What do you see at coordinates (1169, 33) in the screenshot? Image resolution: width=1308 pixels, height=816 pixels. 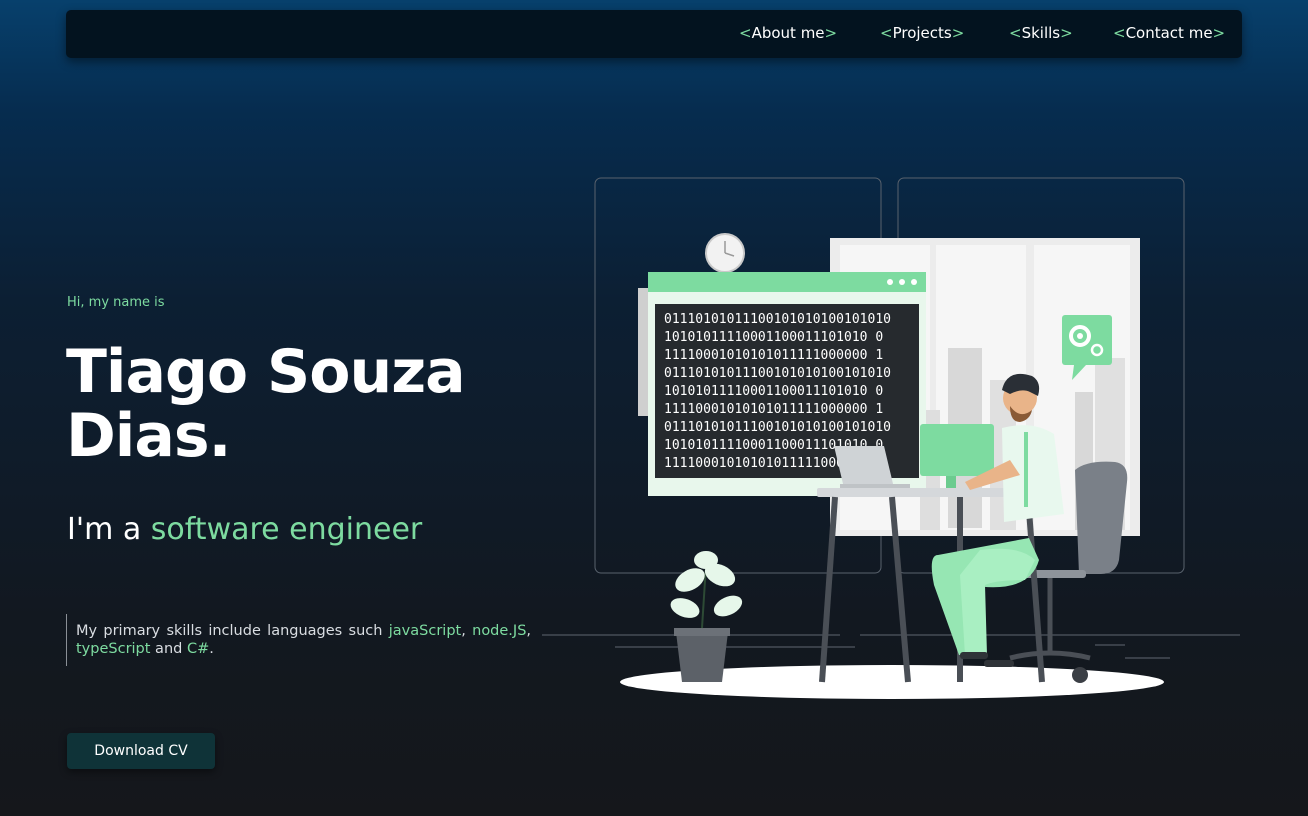 I see `nav-contact-me: <Contact me>` at bounding box center [1169, 33].